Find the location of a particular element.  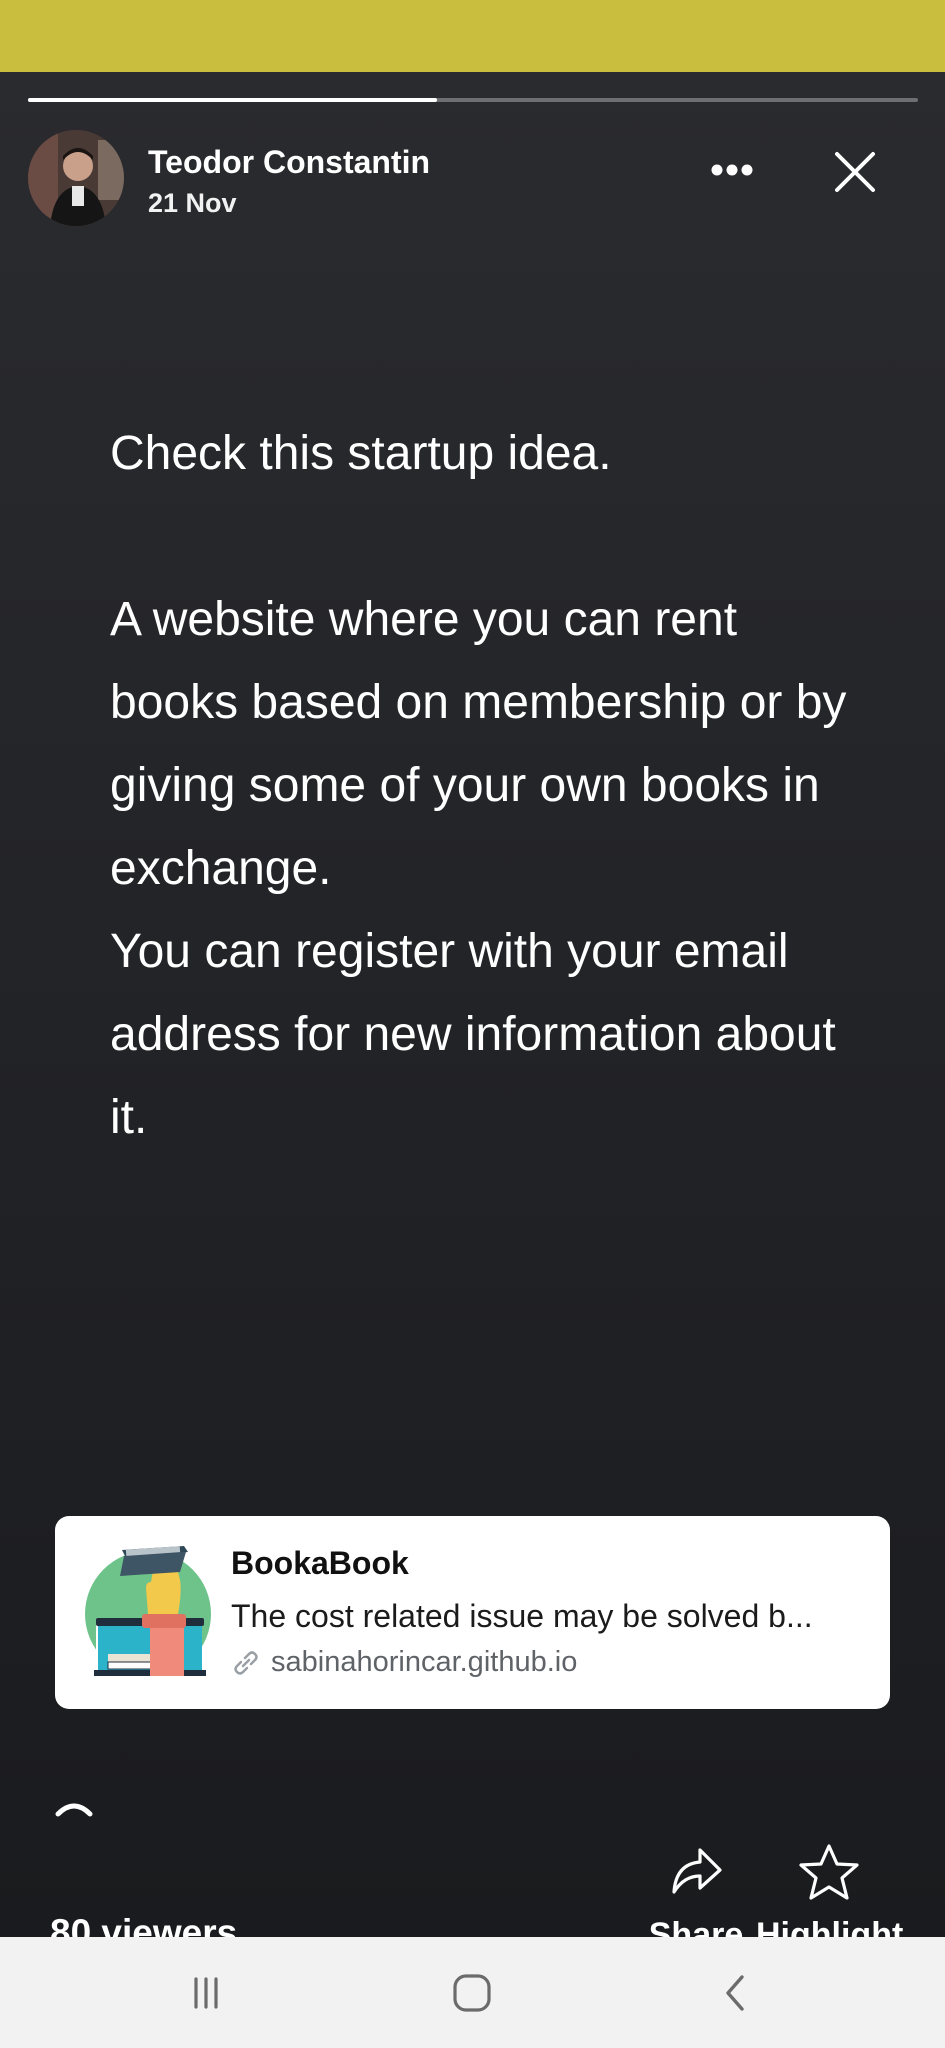

more-dots-icon is located at coordinates (732, 170).